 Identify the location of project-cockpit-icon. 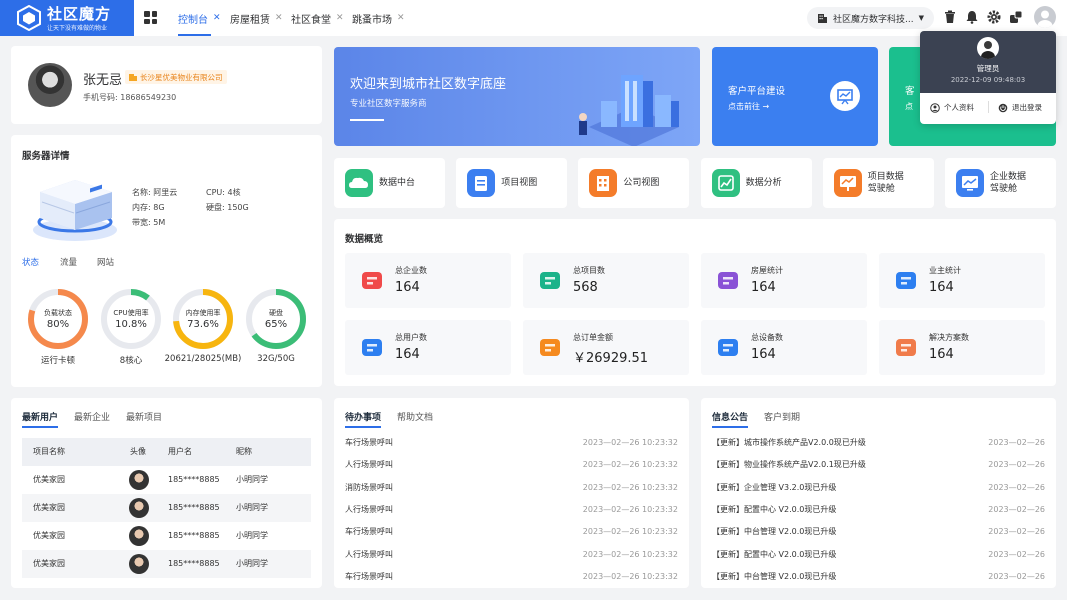
(847, 183).